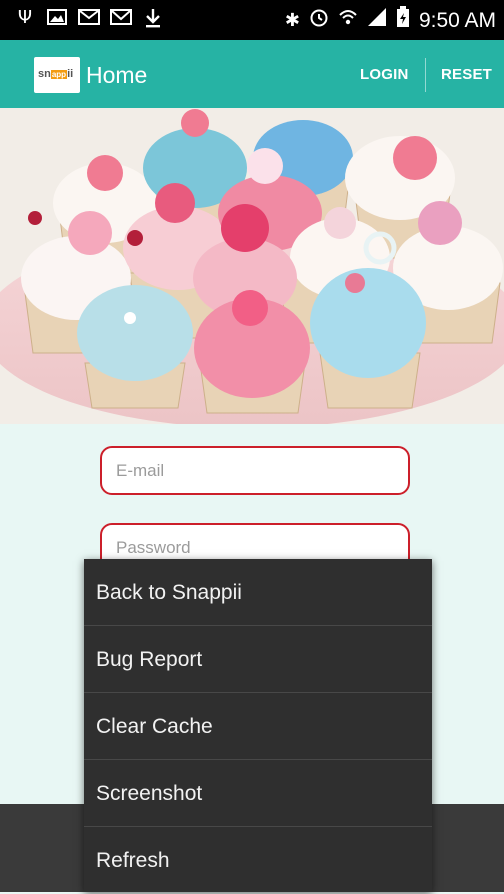 This screenshot has width=504, height=894. I want to click on email-field, so click(255, 470).